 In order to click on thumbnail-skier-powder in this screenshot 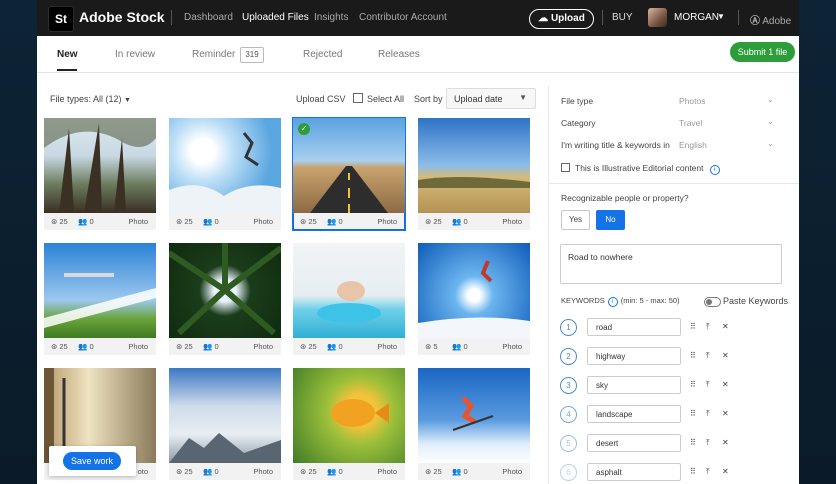, I will do `click(474, 415)`.